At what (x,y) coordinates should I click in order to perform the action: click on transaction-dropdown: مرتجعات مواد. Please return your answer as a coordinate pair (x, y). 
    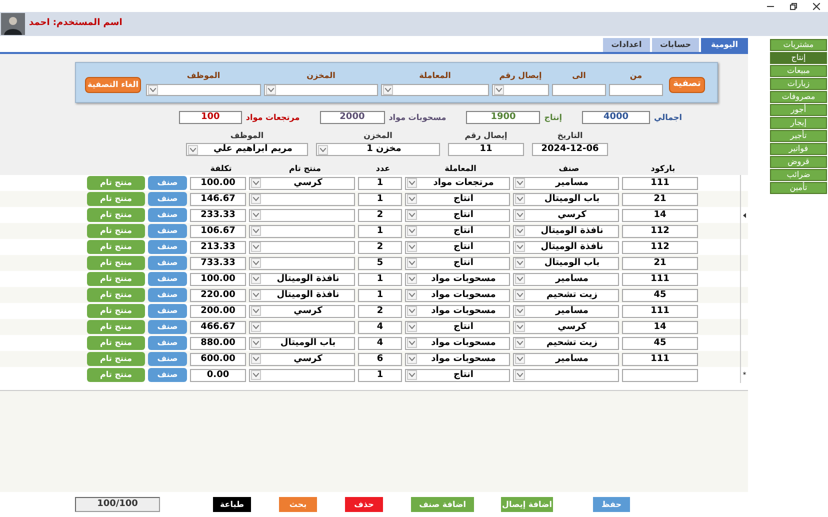
    Looking at the image, I should click on (457, 183).